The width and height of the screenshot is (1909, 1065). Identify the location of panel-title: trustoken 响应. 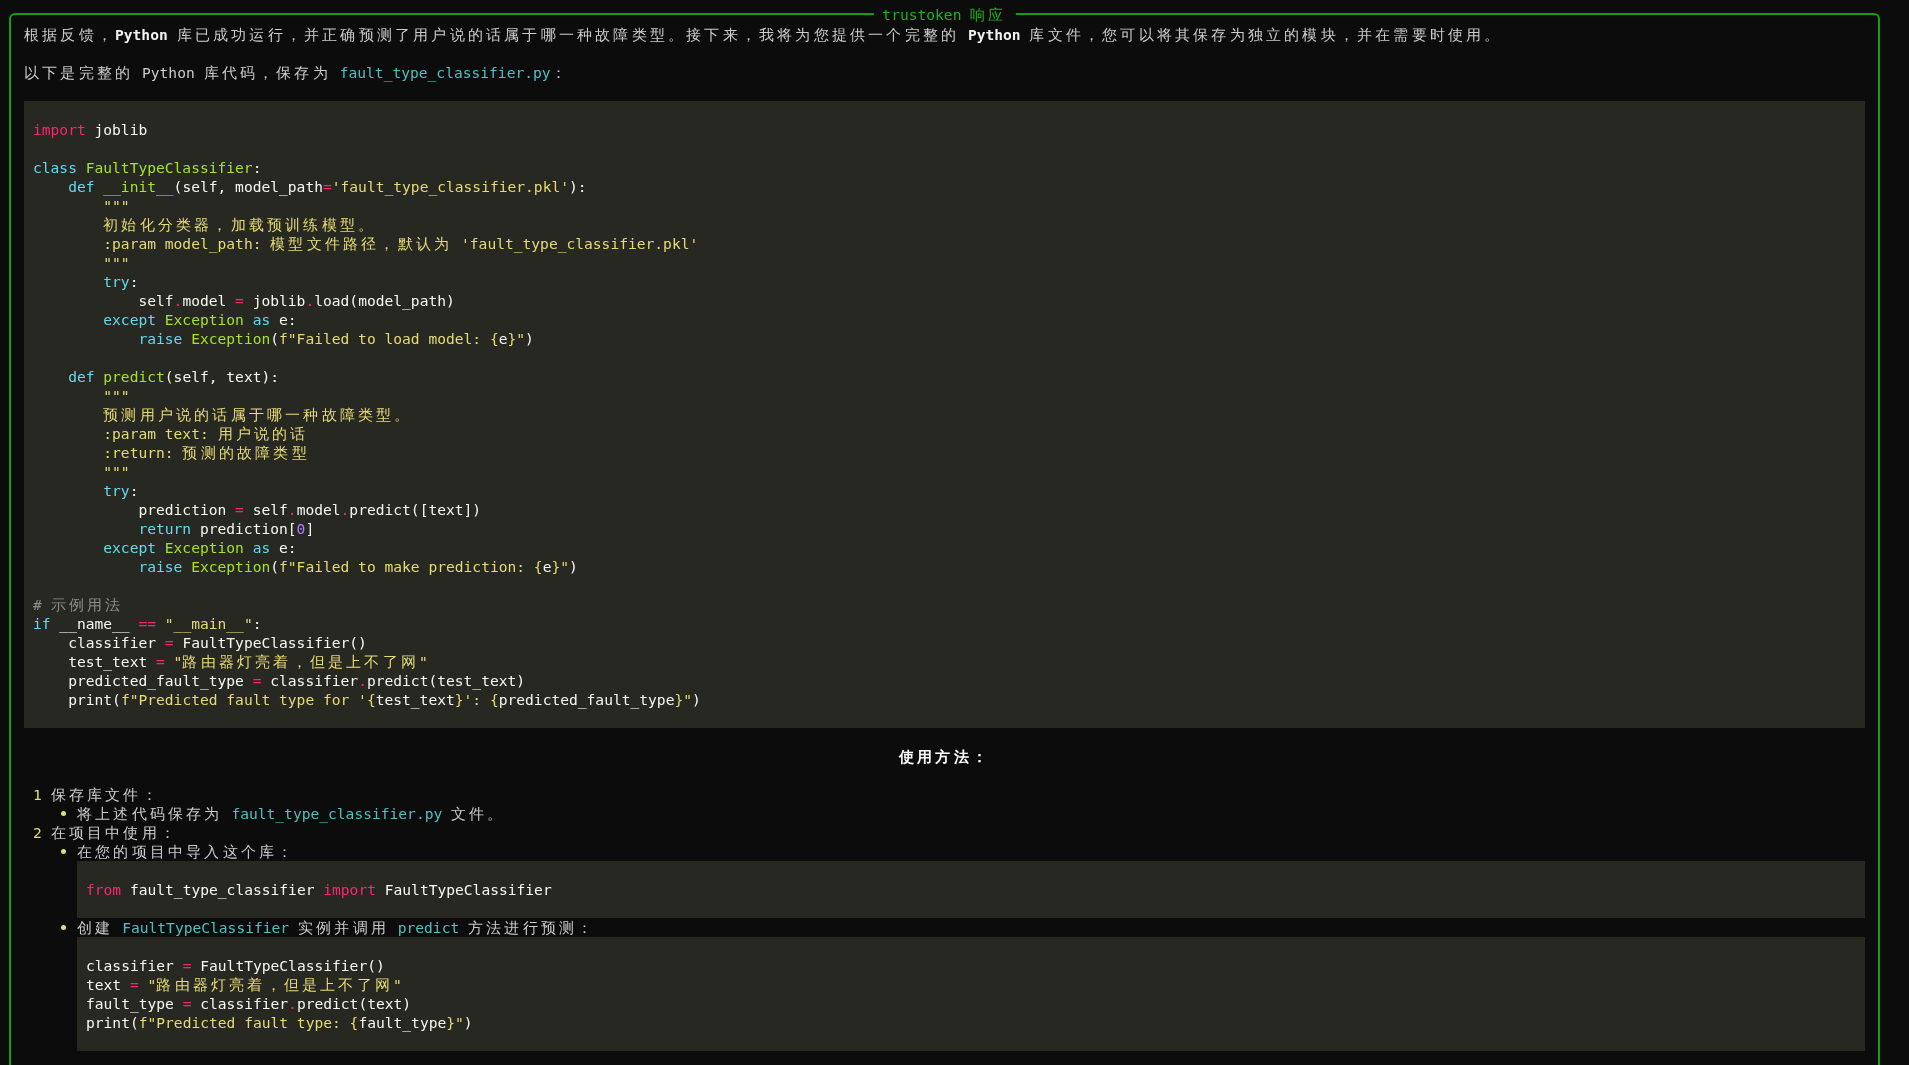
(944, 14).